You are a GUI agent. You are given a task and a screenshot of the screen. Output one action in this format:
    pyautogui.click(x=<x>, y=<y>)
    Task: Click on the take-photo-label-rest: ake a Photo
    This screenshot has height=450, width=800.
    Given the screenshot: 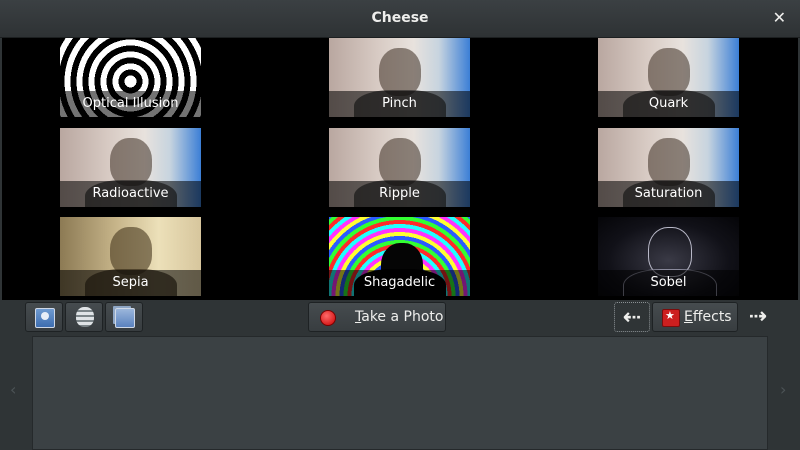 What is the action you would take?
    pyautogui.click(x=402, y=317)
    